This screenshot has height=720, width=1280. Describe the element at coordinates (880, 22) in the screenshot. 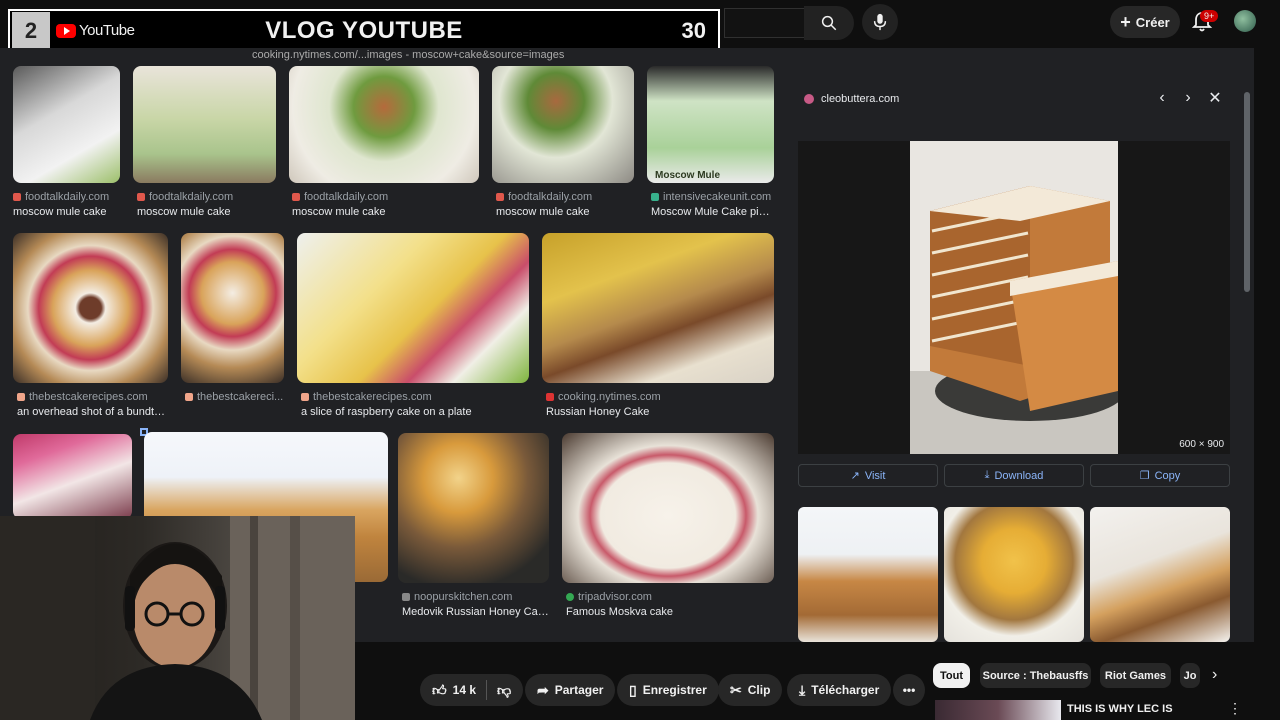

I see `voice-search-button` at that location.